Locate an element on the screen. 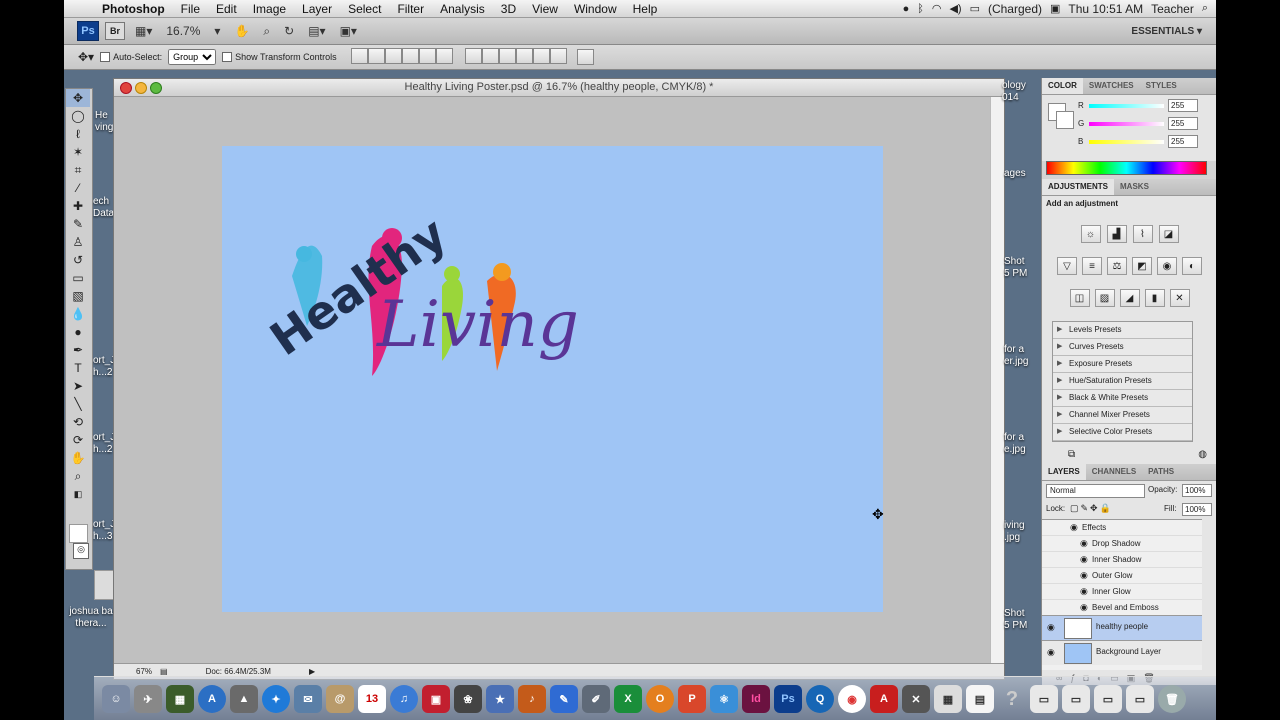 This screenshot has height=720, width=1280. desktop-label-right-4: for a er.jpg is located at coordinates (1016, 356).